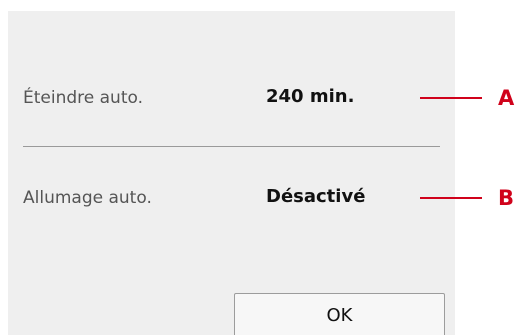 This screenshot has height=335, width=519. I want to click on auto-power-off-label: Éteindre auto., so click(83, 98).